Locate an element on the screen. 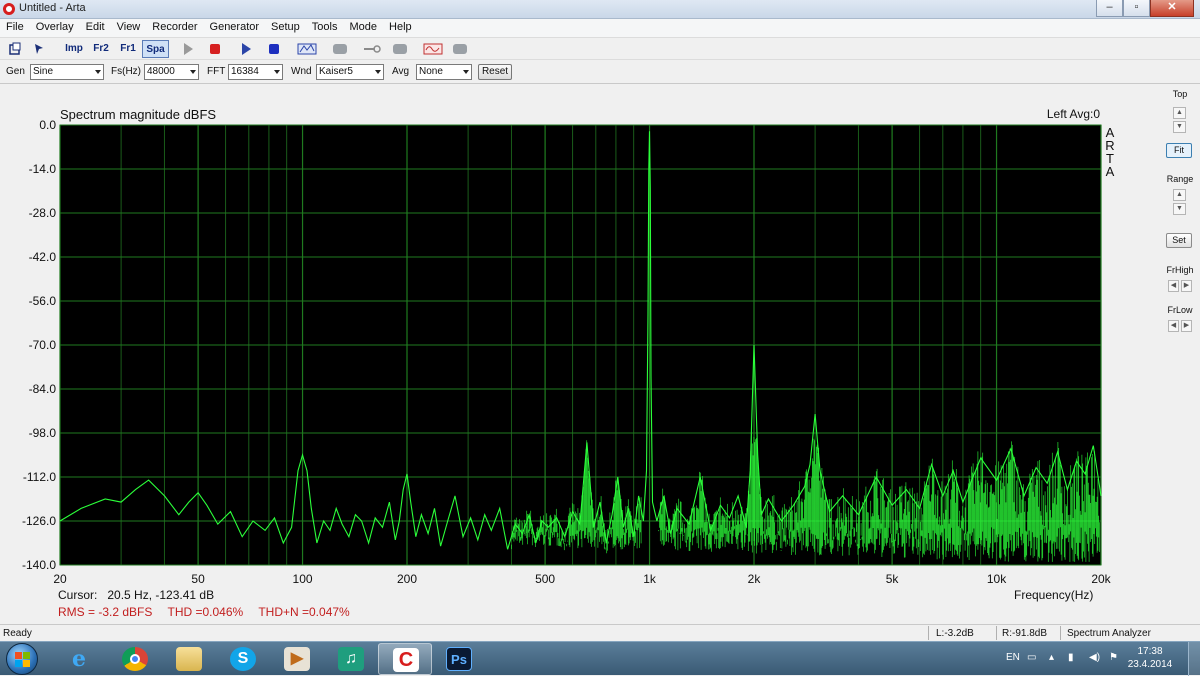 The width and height of the screenshot is (1200, 676). minimize-button: – is located at coordinates (1109, 8).